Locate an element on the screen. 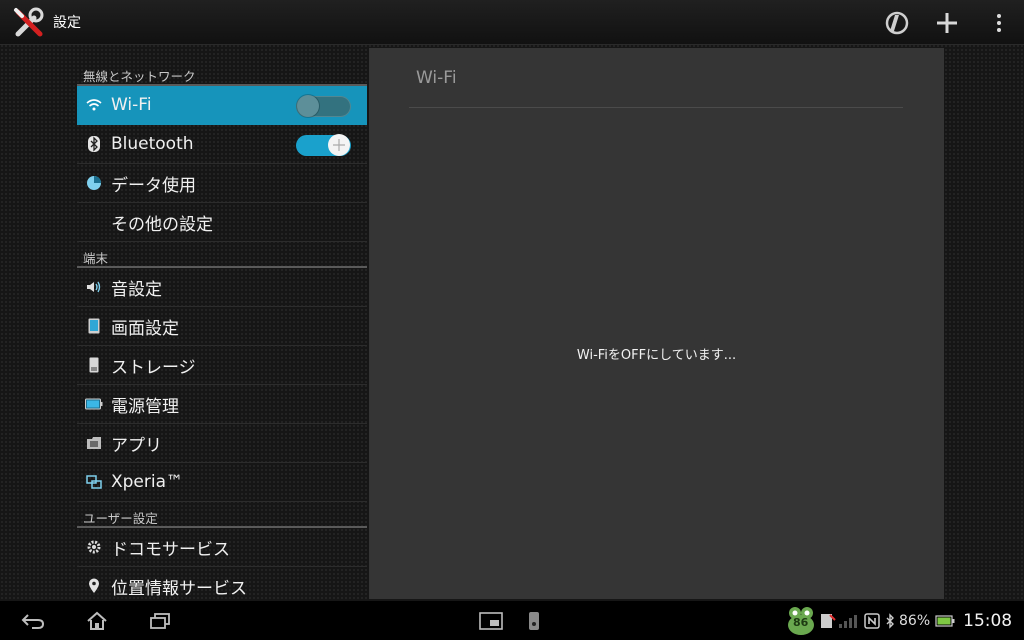 The image size is (1024, 640). home-icon is located at coordinates (97, 620).